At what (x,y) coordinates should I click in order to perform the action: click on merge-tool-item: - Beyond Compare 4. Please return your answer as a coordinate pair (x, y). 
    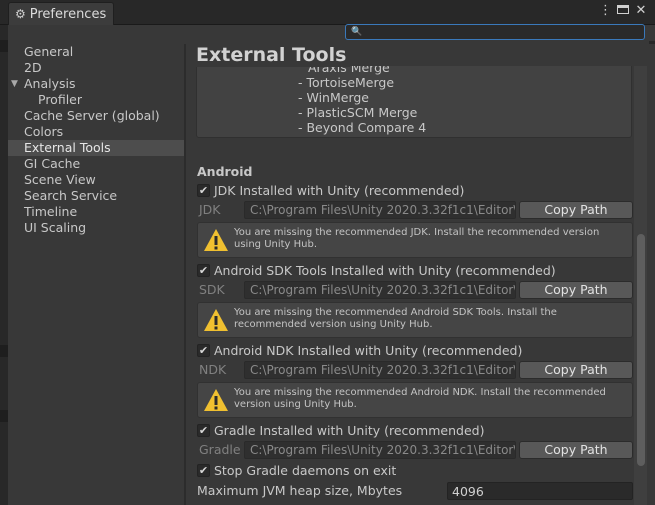
    Looking at the image, I should click on (362, 127).